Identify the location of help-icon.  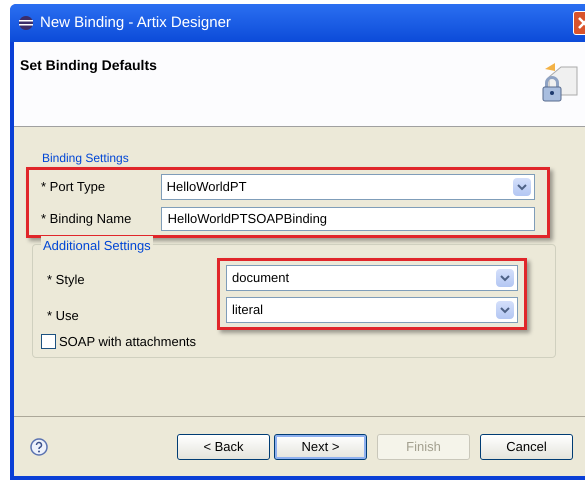
(39, 447).